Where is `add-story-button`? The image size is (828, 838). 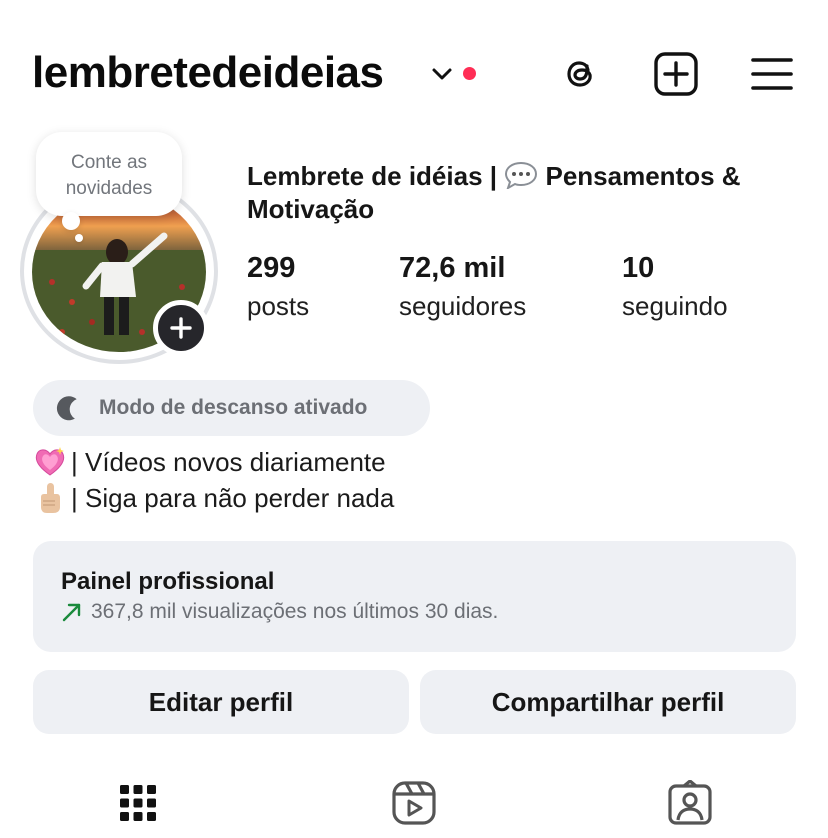
add-story-button is located at coordinates (181, 328).